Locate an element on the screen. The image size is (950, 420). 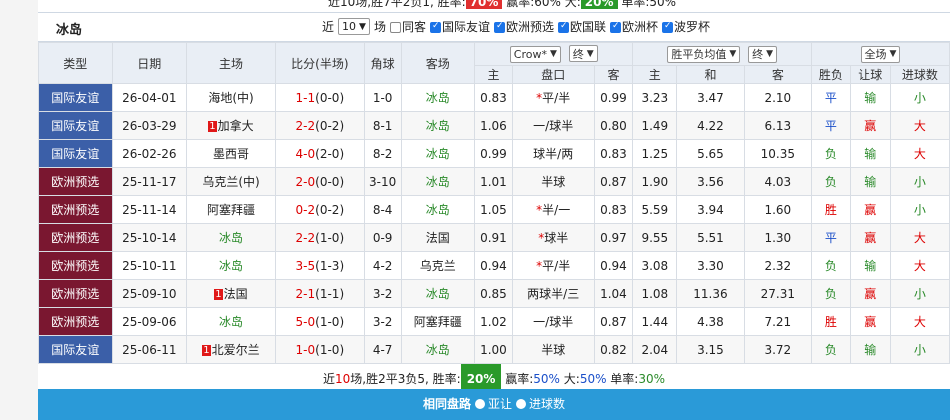
score-cell: 2-1(1-1) is located at coordinates (319, 293).